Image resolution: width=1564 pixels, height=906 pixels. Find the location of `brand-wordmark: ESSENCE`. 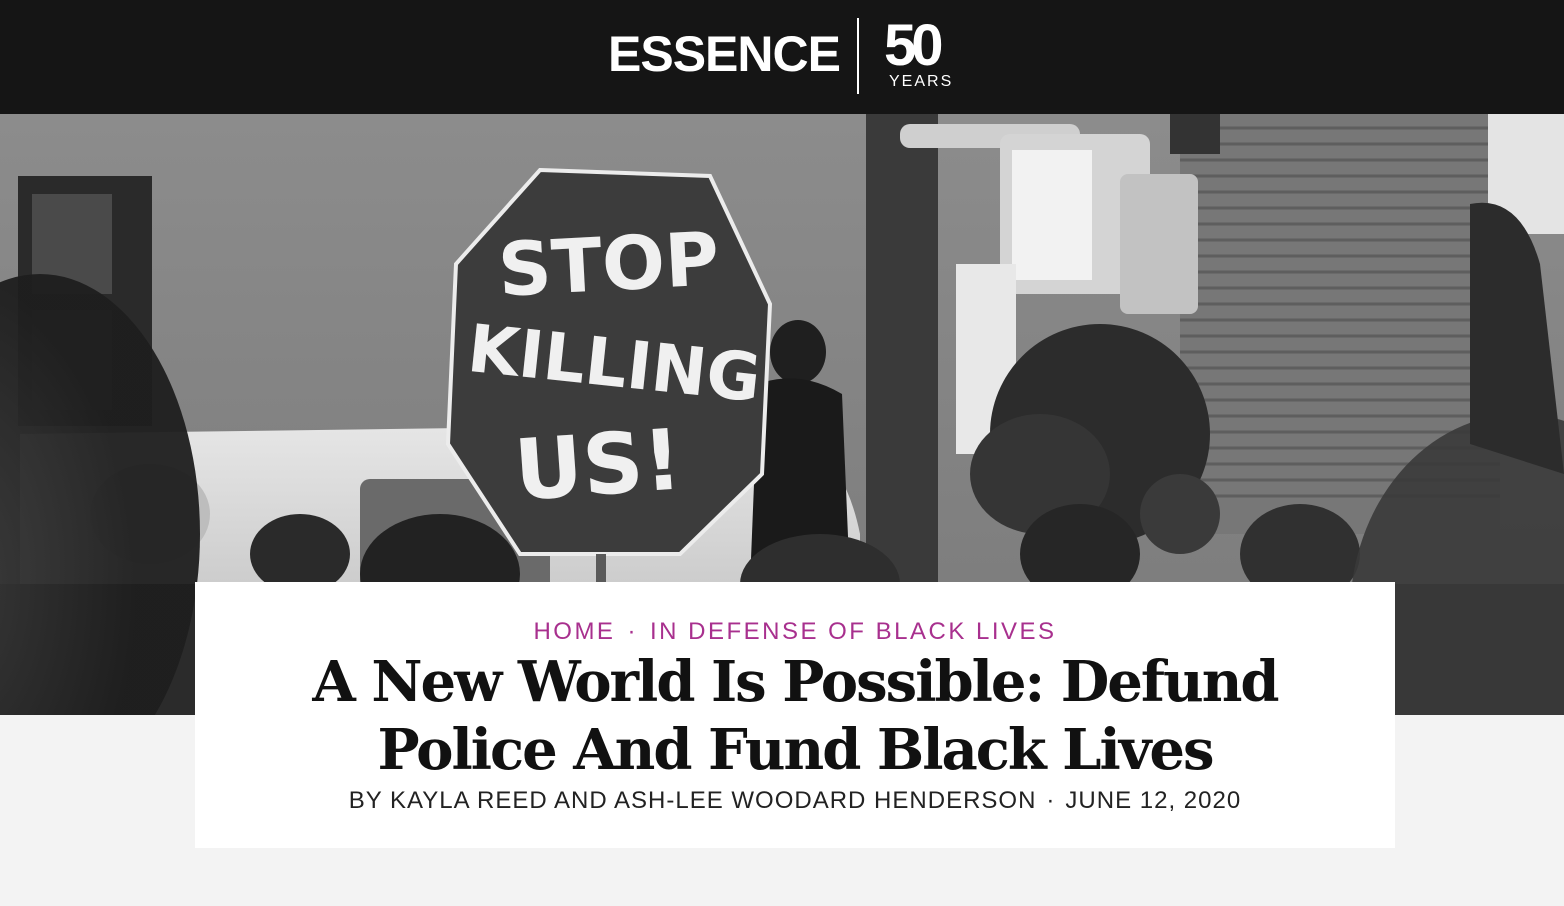

brand-wordmark: ESSENCE is located at coordinates (724, 54).